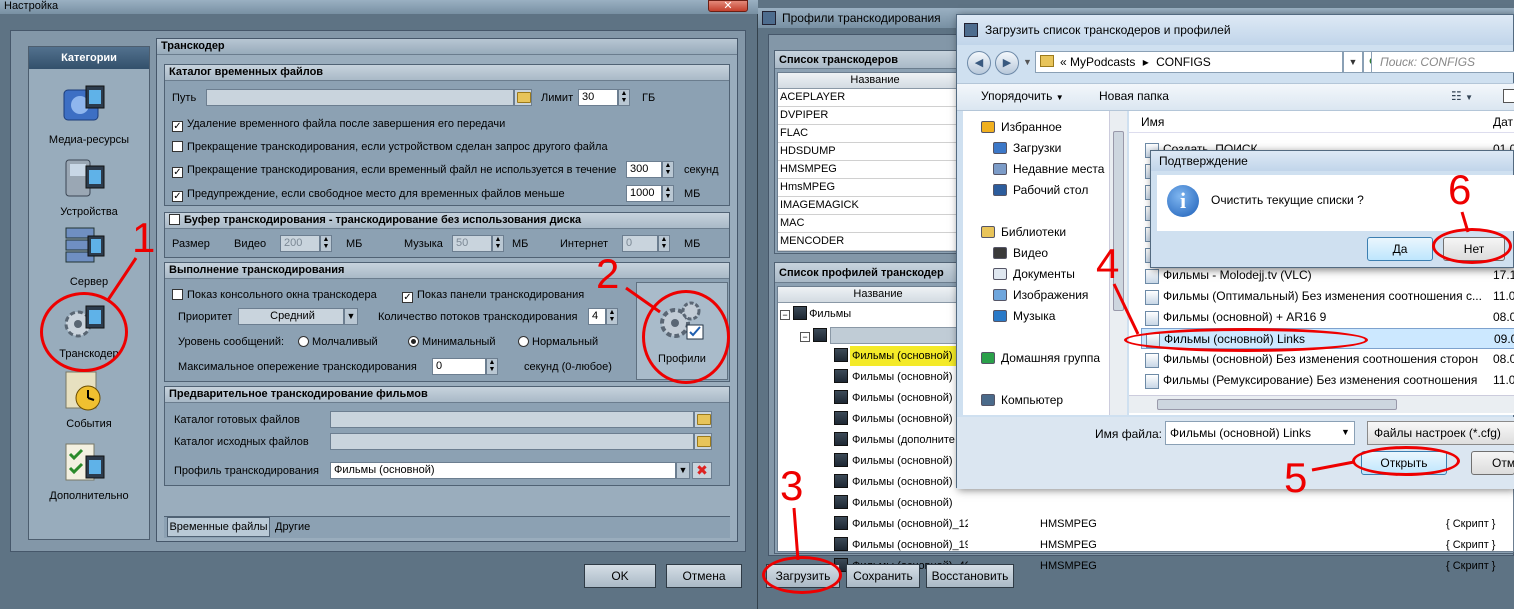  What do you see at coordinates (792, 485) in the screenshot?
I see `annotation-number-3: 3` at bounding box center [792, 485].